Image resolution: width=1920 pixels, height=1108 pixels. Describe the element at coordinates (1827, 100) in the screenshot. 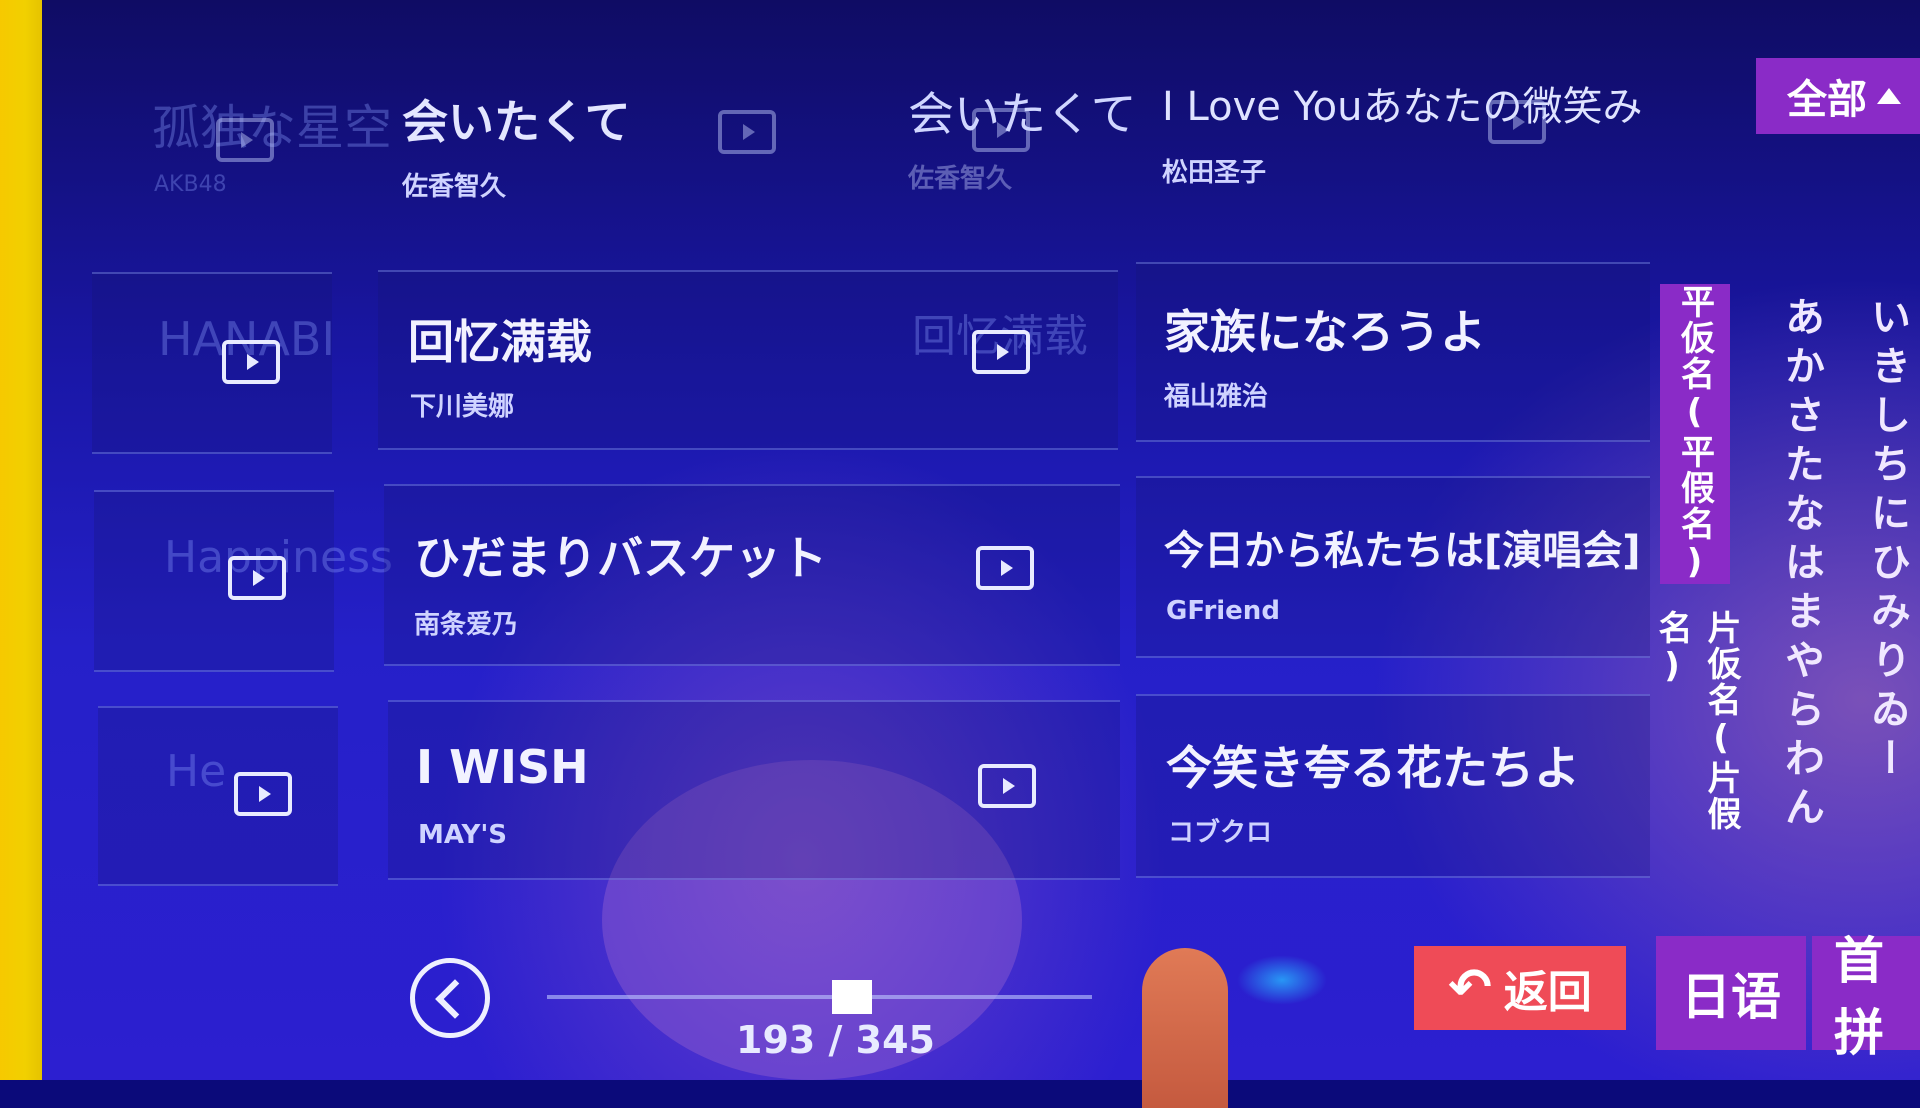

I see `all-filter-label: 全部` at that location.